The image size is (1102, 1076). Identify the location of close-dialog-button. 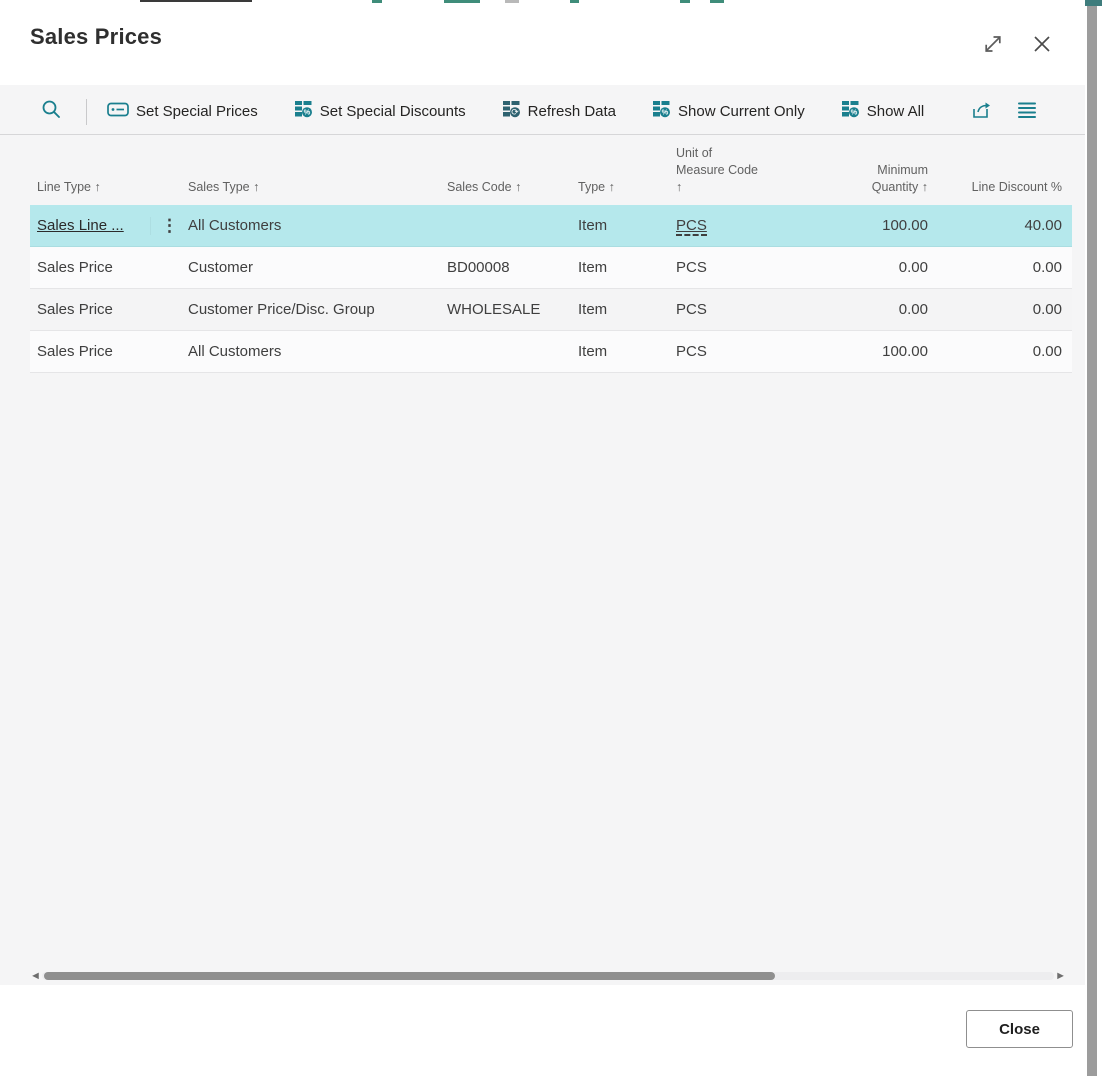
(1042, 45).